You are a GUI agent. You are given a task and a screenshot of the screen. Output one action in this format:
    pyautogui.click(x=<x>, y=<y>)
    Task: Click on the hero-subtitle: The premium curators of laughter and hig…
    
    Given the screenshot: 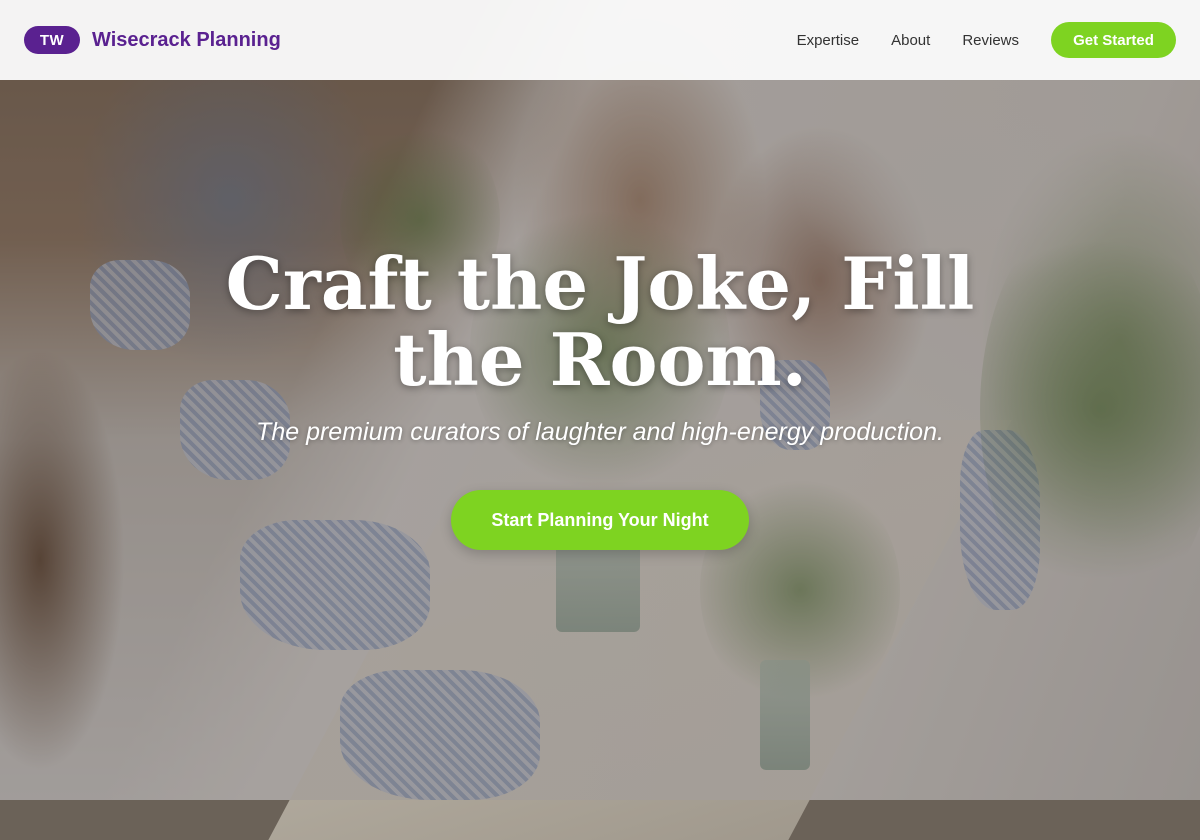 What is the action you would take?
    pyautogui.click(x=600, y=432)
    